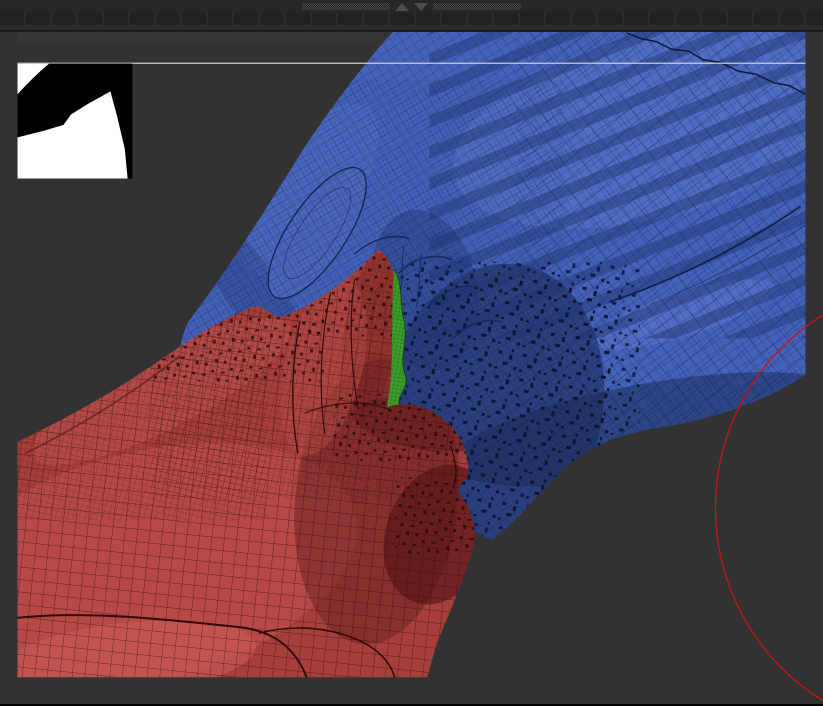 This screenshot has width=823, height=706. I want to click on tray-grip-left, so click(346, 6).